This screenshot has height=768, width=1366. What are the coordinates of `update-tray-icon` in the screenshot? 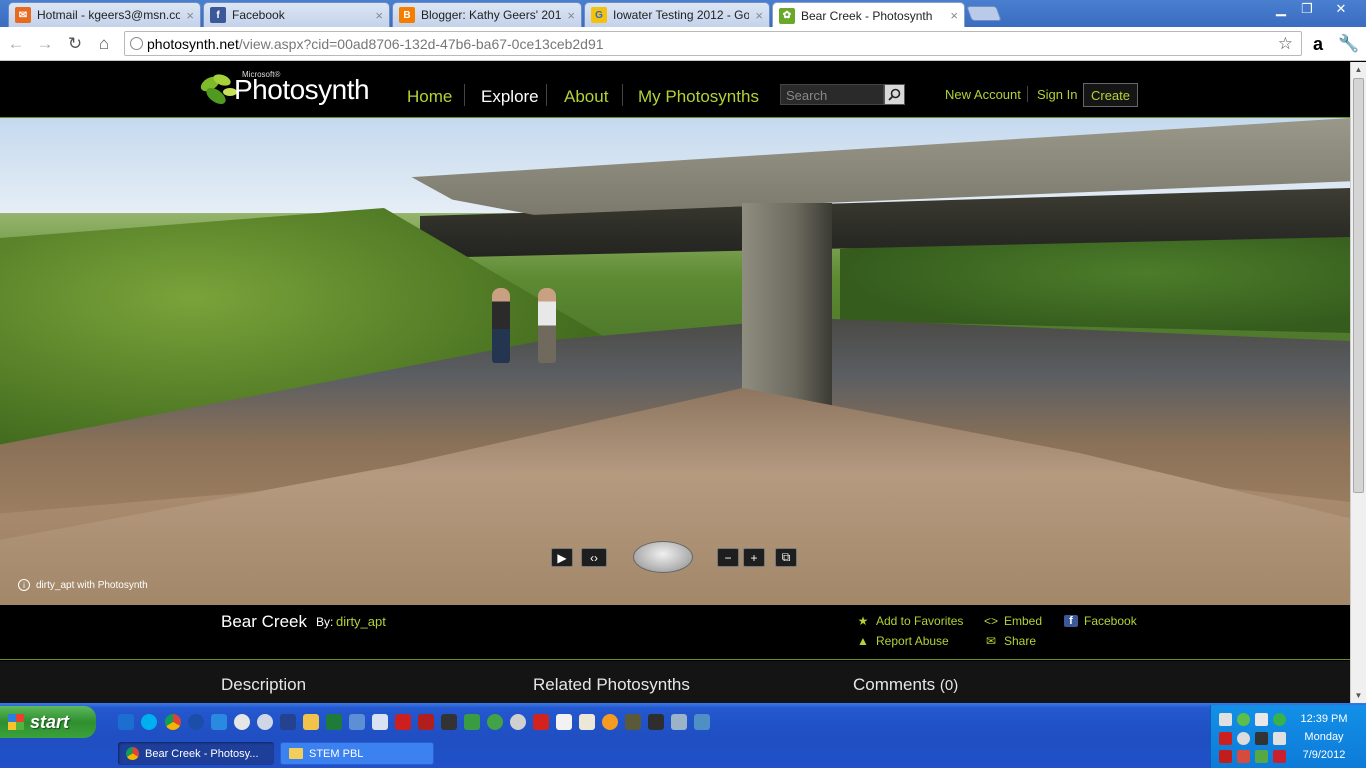 It's located at (1243, 756).